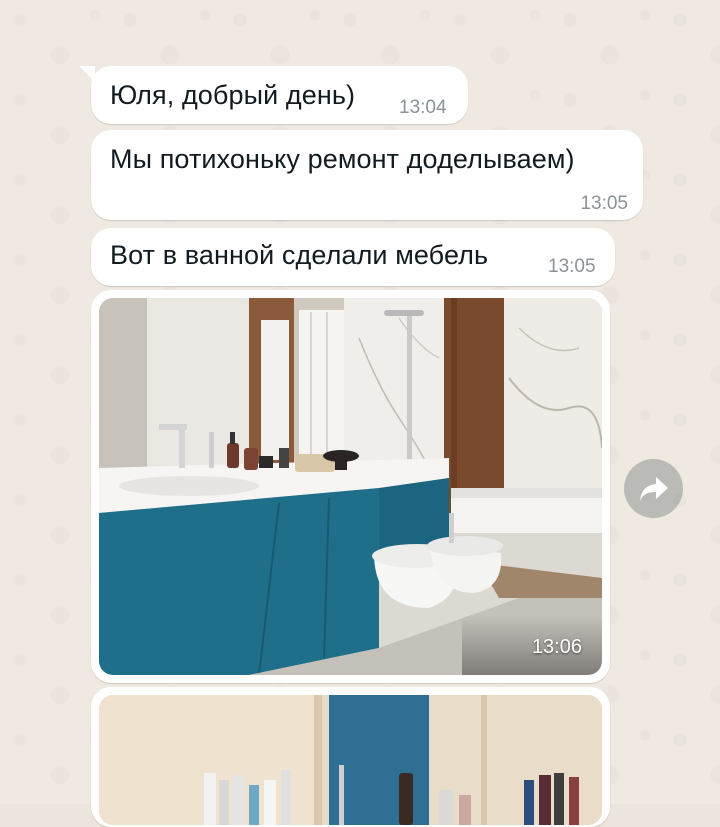 Image resolution: width=720 pixels, height=827 pixels. I want to click on photo-message, so click(350, 757).